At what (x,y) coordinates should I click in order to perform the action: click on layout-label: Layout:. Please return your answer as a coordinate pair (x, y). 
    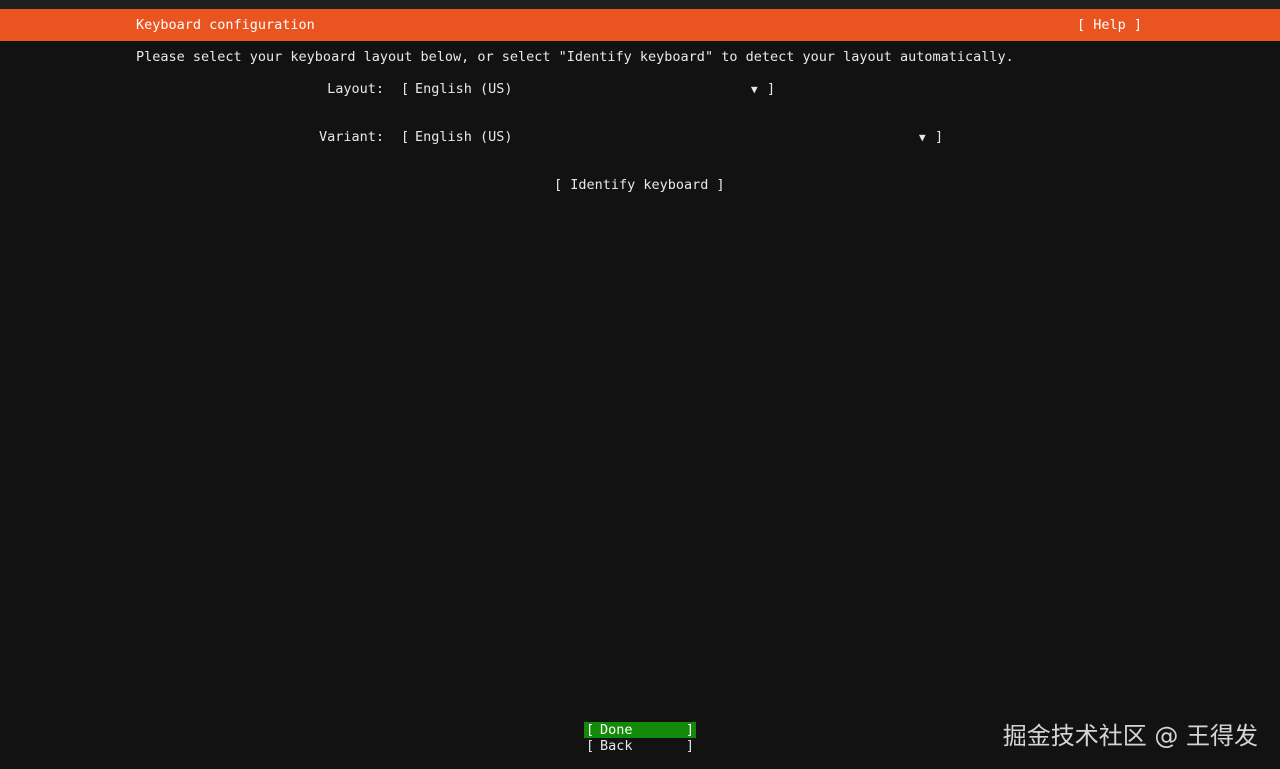
    Looking at the image, I should click on (355, 89).